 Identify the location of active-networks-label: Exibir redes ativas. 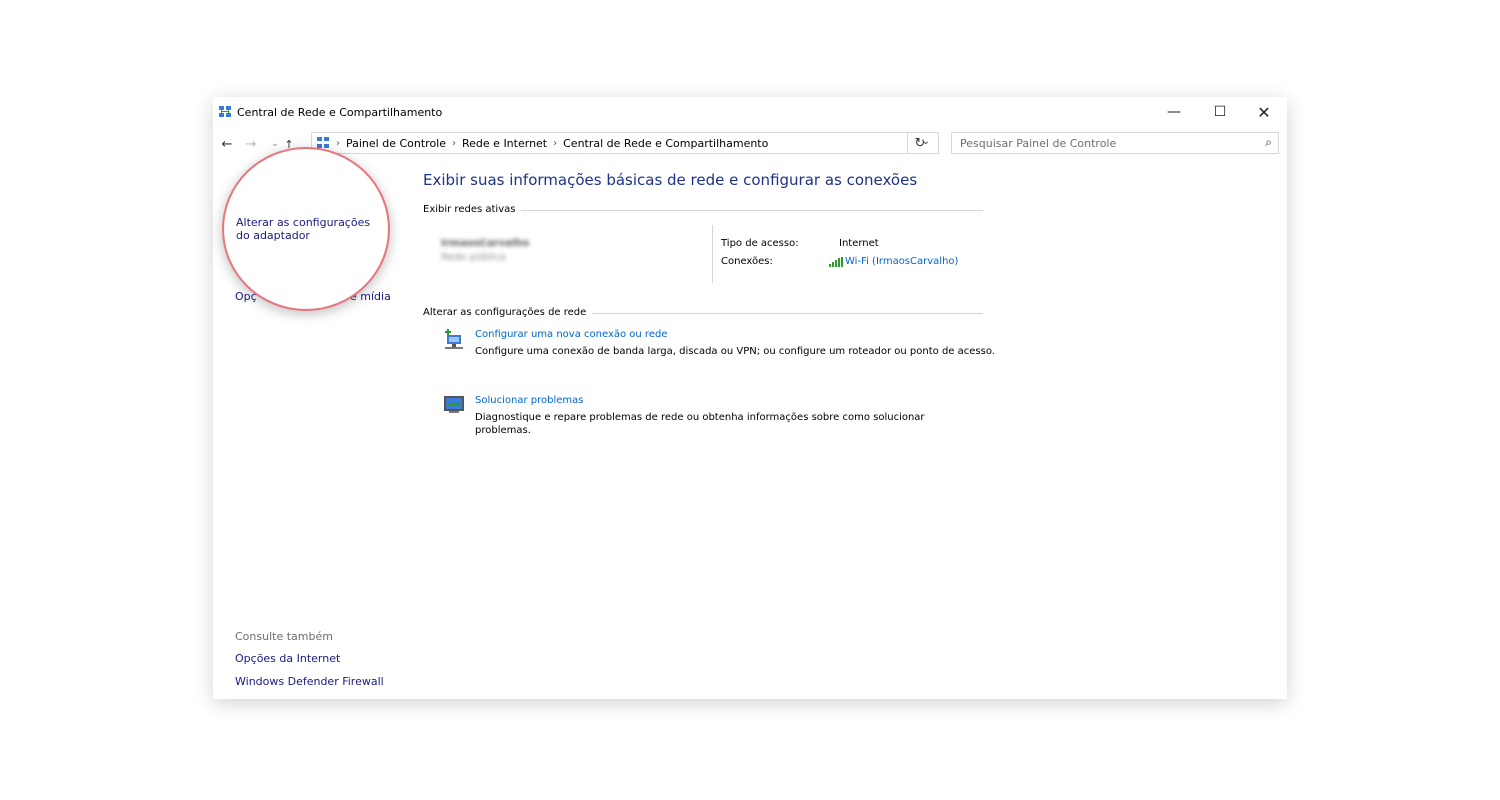
(472, 209).